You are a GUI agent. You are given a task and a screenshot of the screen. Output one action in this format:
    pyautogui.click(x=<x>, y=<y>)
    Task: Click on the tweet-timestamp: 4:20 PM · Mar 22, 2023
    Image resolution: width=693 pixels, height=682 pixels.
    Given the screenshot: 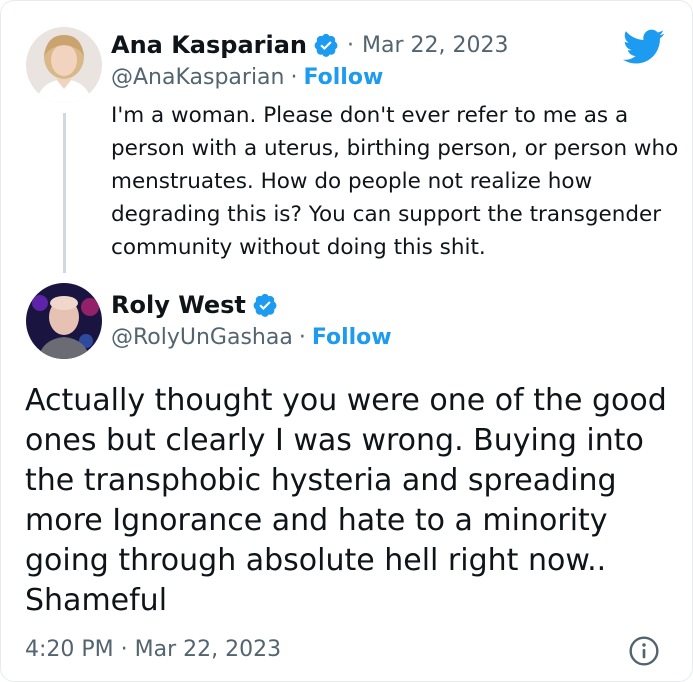 What is the action you would take?
    pyautogui.click(x=153, y=649)
    